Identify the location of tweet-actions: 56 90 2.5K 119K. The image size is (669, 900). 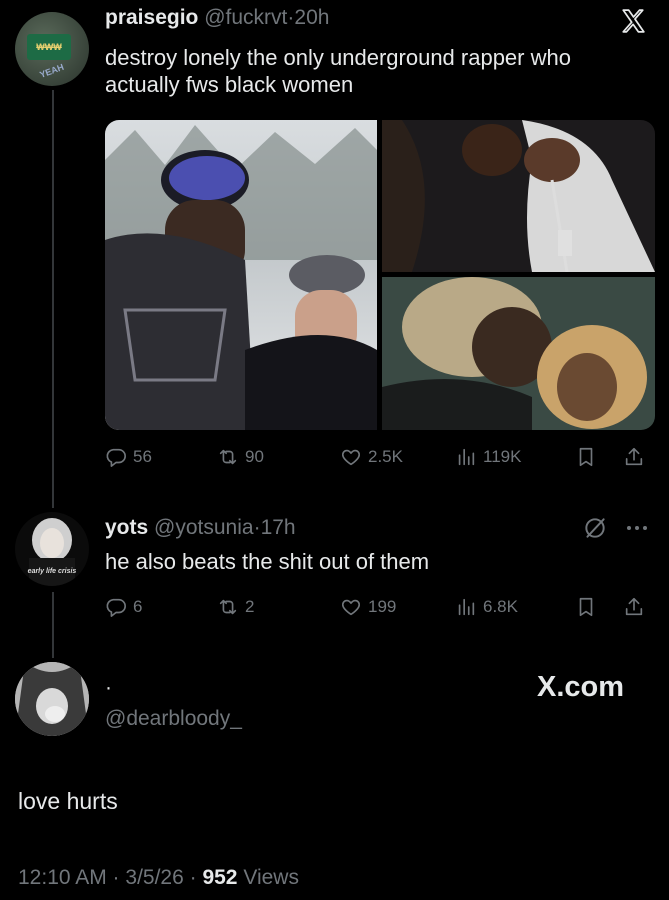
(380, 457).